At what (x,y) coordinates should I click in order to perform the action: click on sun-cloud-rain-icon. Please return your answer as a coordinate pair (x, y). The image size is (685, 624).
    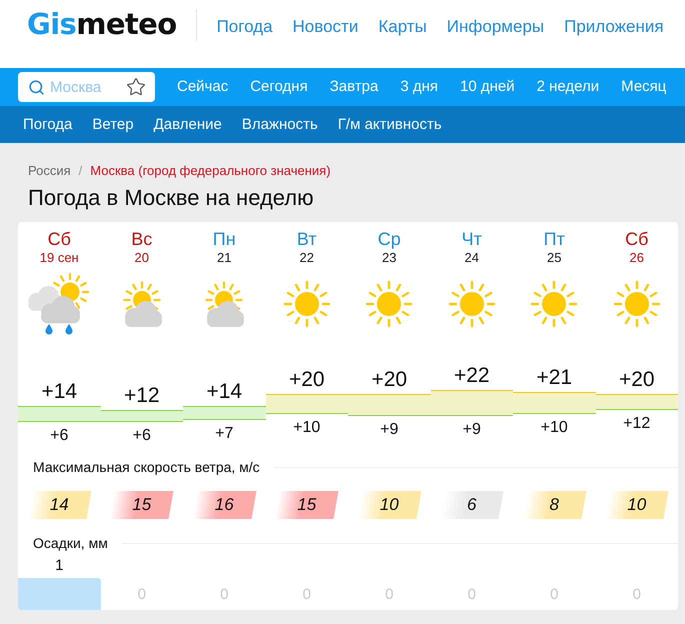
    Looking at the image, I should click on (59, 304).